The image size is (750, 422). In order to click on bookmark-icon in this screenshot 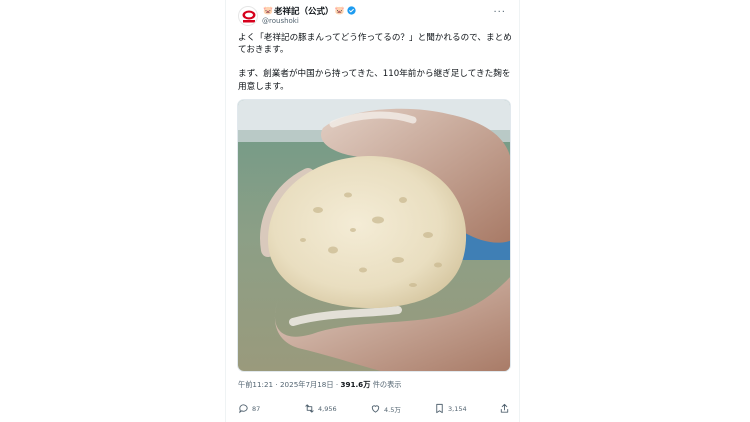, I will do `click(439, 408)`.